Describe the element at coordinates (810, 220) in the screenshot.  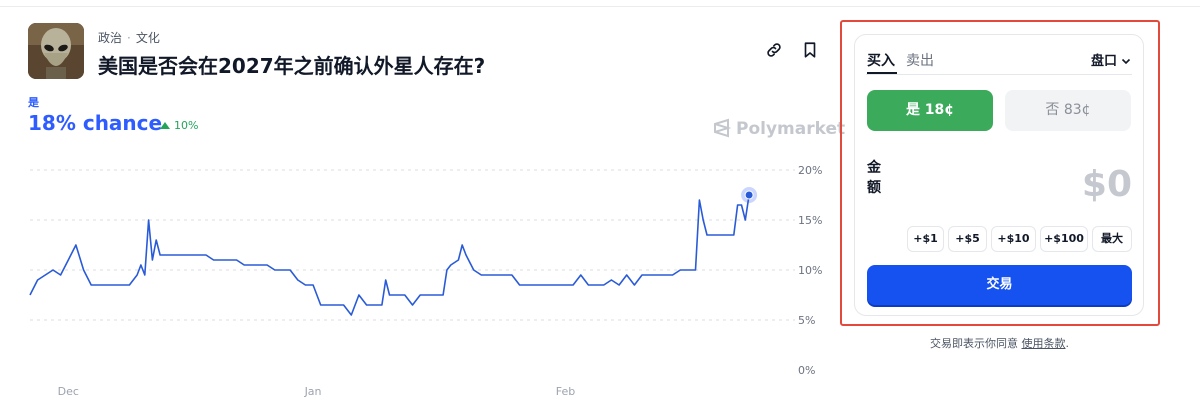
I see `y-tick-label: 15%` at that location.